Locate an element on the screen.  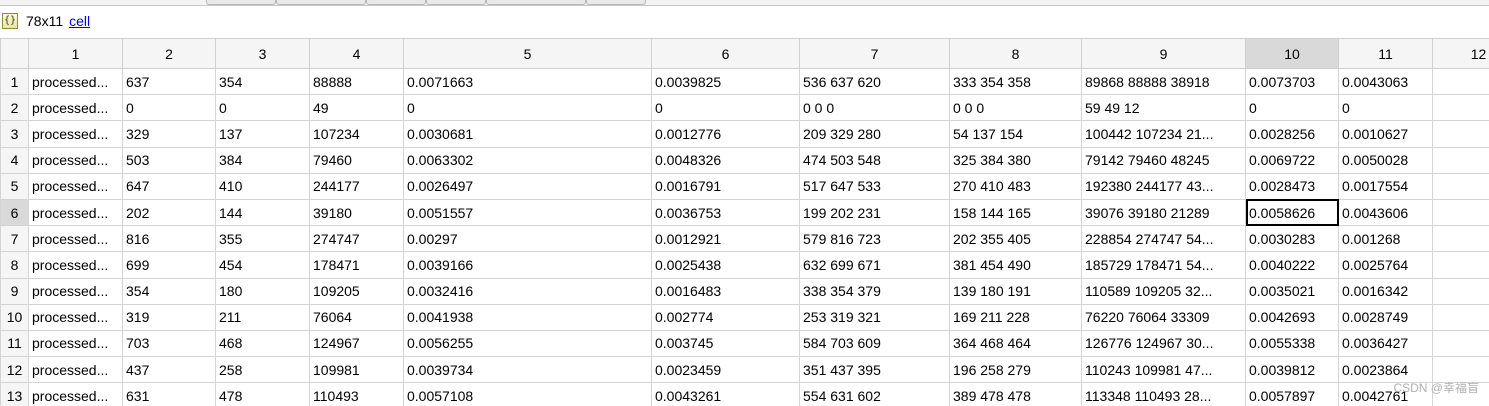
table-cell: 364 468 464 is located at coordinates (1015, 343).